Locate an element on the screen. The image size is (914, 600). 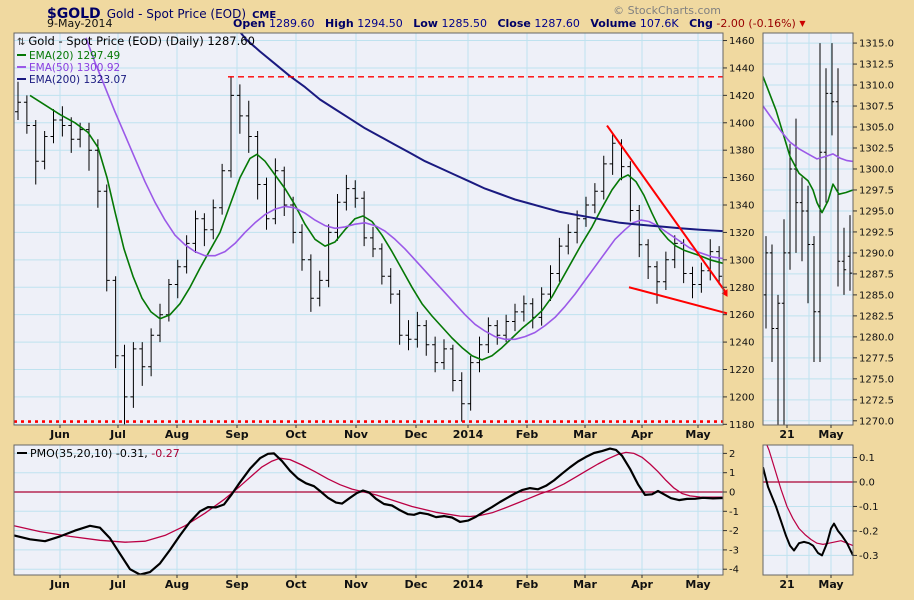
svg-text: 1340 is located at coordinates (741, 206).